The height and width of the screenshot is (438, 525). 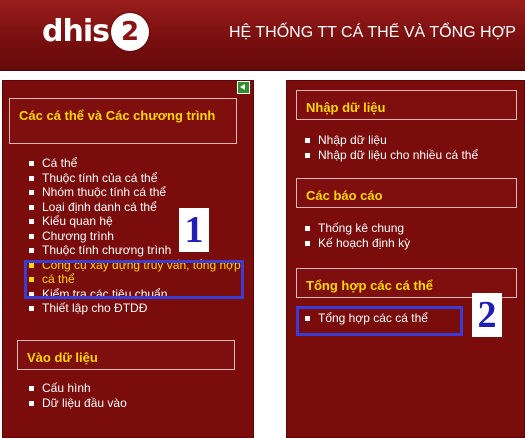 I want to click on section-title: Tổng hợp các cá thể, so click(x=369, y=285).